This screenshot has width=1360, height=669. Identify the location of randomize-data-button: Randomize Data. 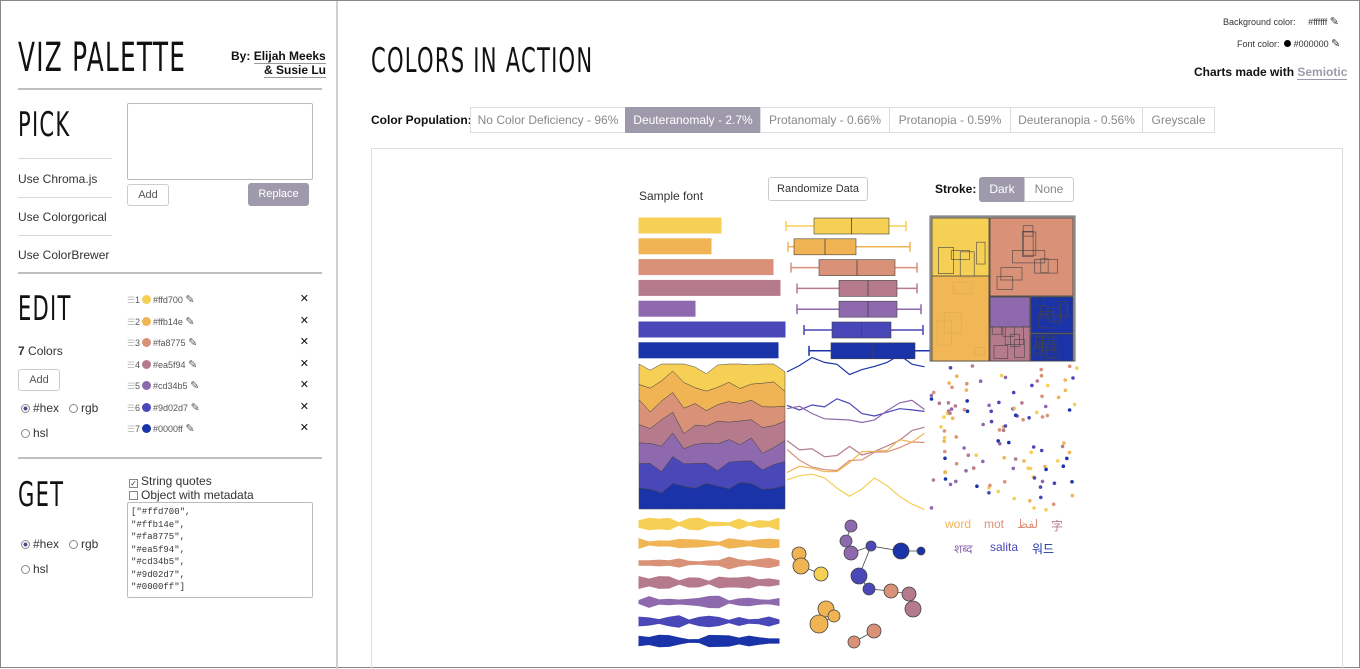
(818, 189).